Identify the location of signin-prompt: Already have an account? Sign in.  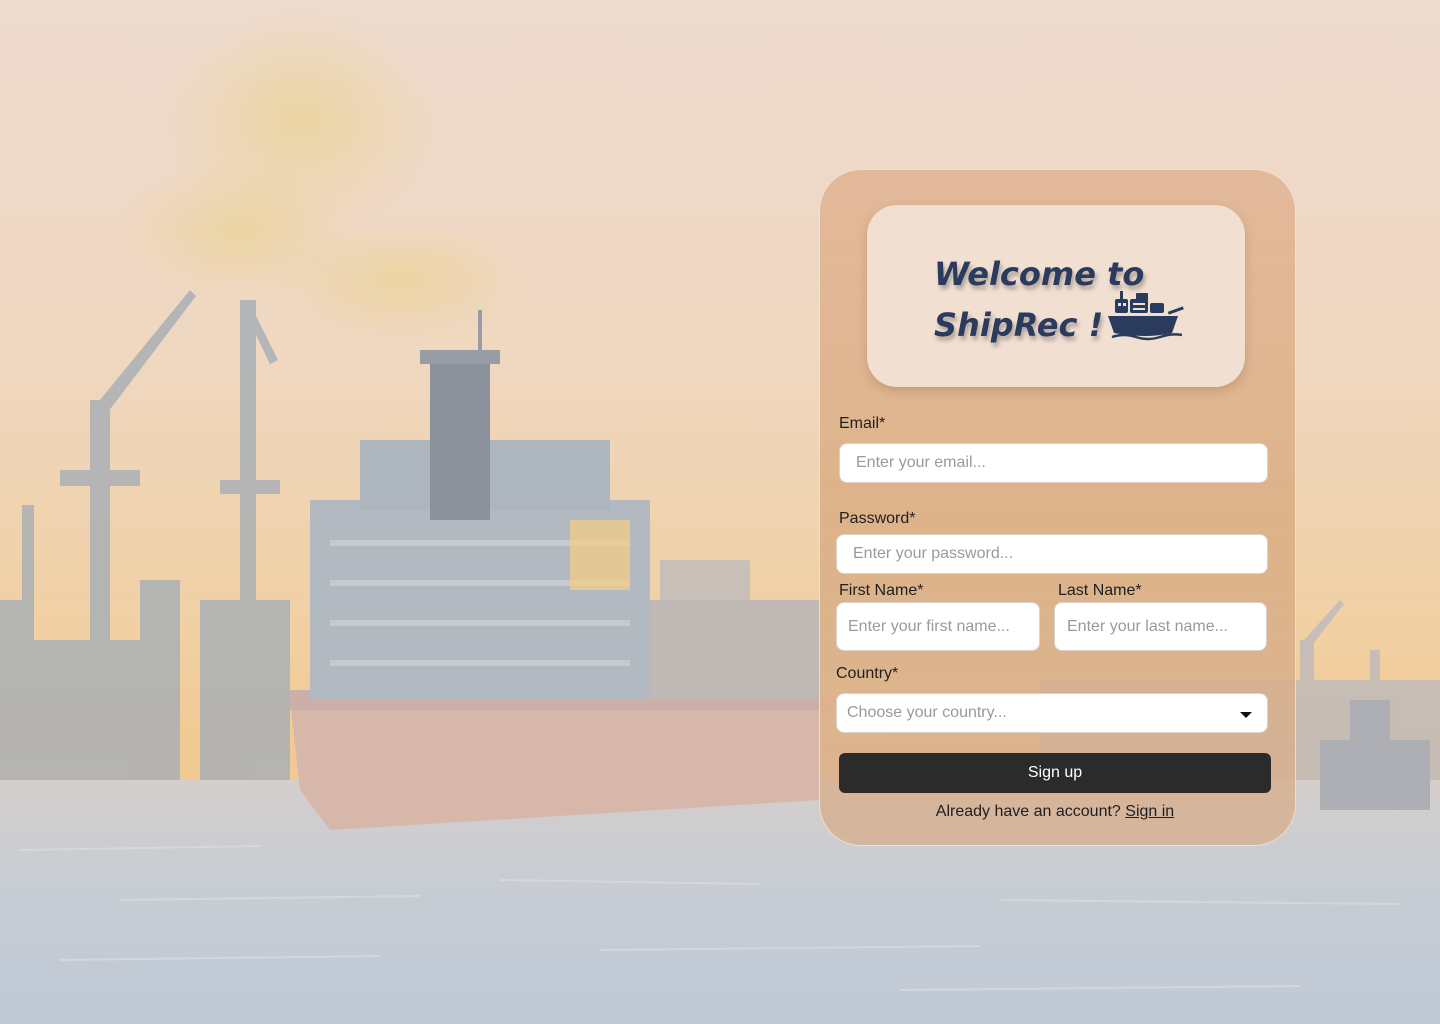
(1055, 812).